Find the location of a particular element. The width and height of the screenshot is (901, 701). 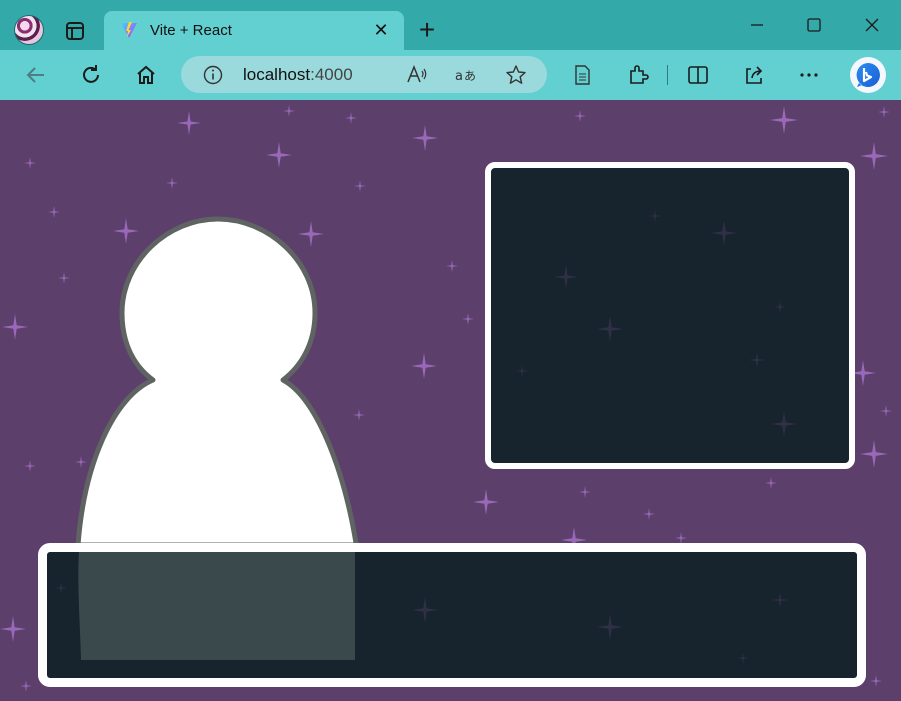

tab-strip: Vite + React ✕ + is located at coordinates (450, 25).